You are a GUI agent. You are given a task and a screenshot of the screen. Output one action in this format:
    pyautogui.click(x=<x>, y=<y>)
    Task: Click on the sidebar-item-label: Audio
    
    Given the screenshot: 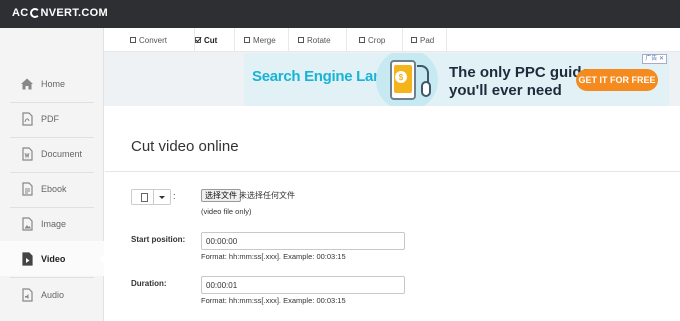 What is the action you would take?
    pyautogui.click(x=53, y=294)
    